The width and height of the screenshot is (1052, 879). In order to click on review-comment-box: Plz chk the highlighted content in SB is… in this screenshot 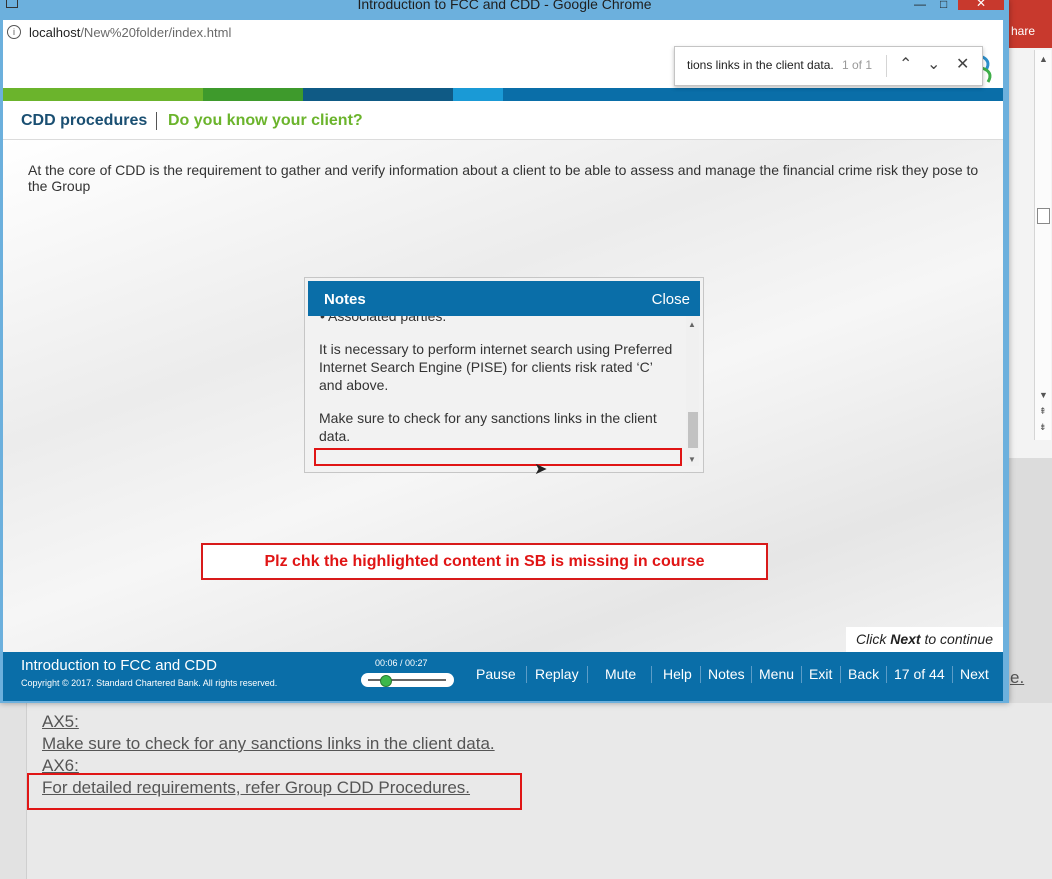, I will do `click(484, 561)`.